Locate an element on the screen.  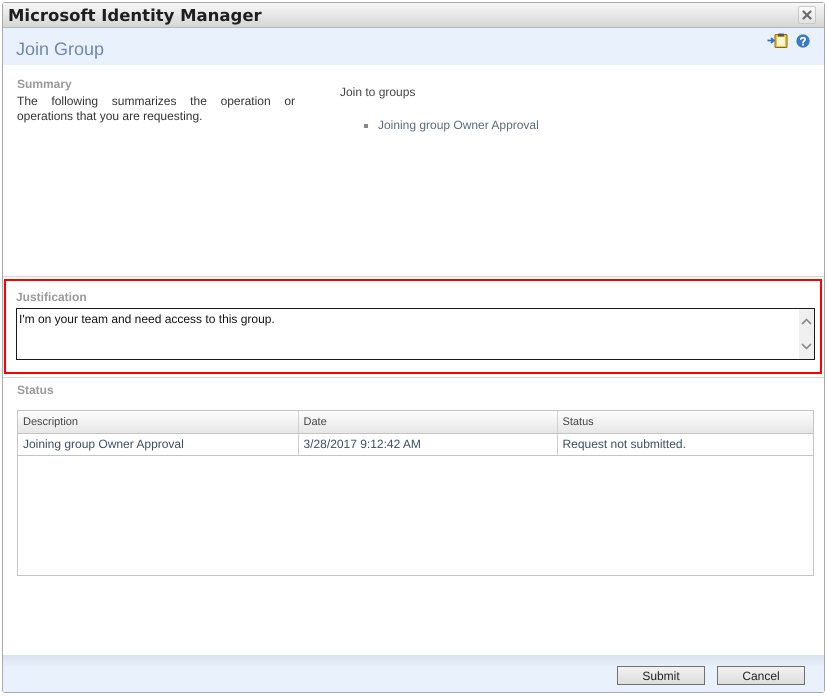
close-button is located at coordinates (807, 15).